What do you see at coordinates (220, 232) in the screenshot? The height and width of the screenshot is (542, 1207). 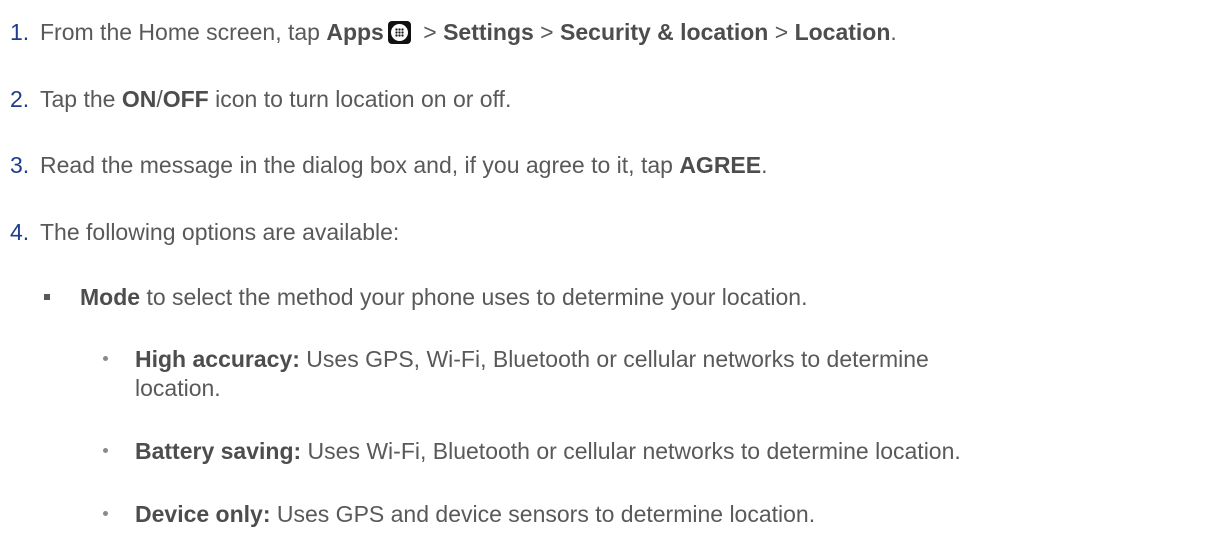 I see `step-text: The following options are available:` at bounding box center [220, 232].